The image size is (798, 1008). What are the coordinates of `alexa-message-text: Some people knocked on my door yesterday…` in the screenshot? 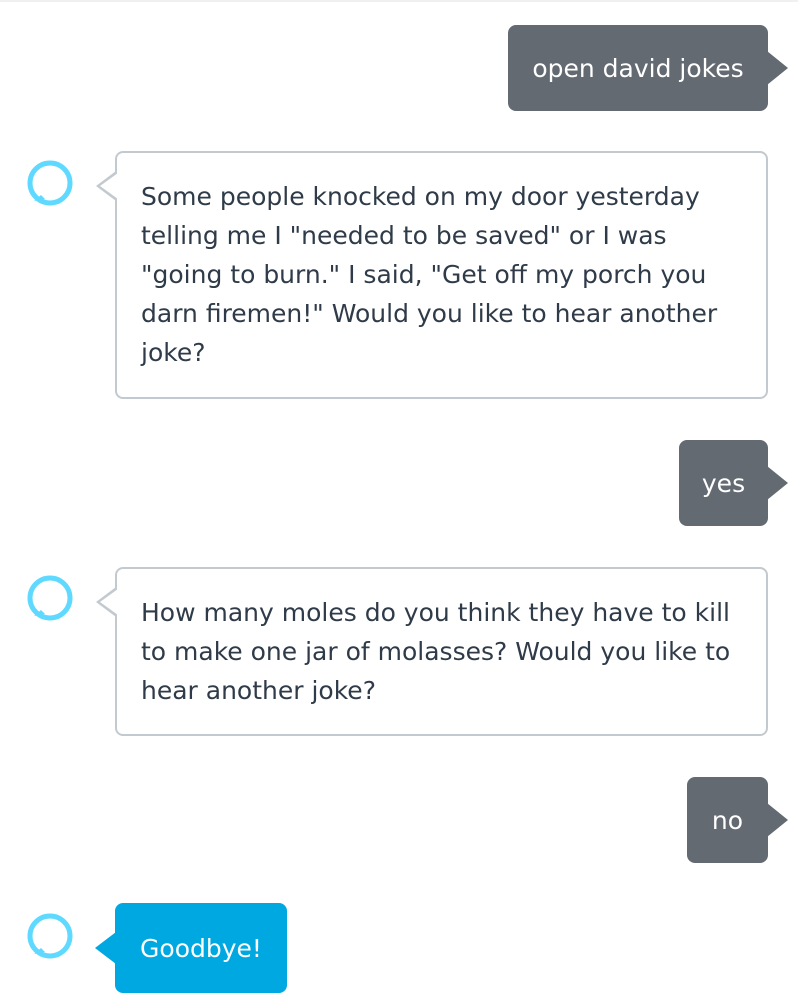 It's located at (429, 274).